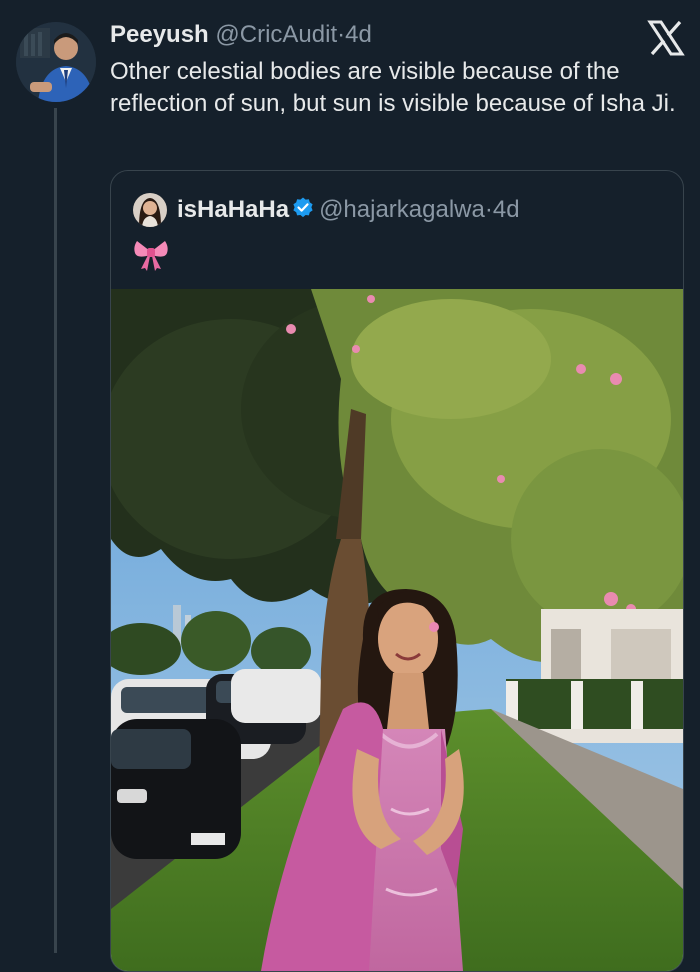 The image size is (700, 972). Describe the element at coordinates (358, 34) in the screenshot. I see `tweet-time: 4d` at that location.